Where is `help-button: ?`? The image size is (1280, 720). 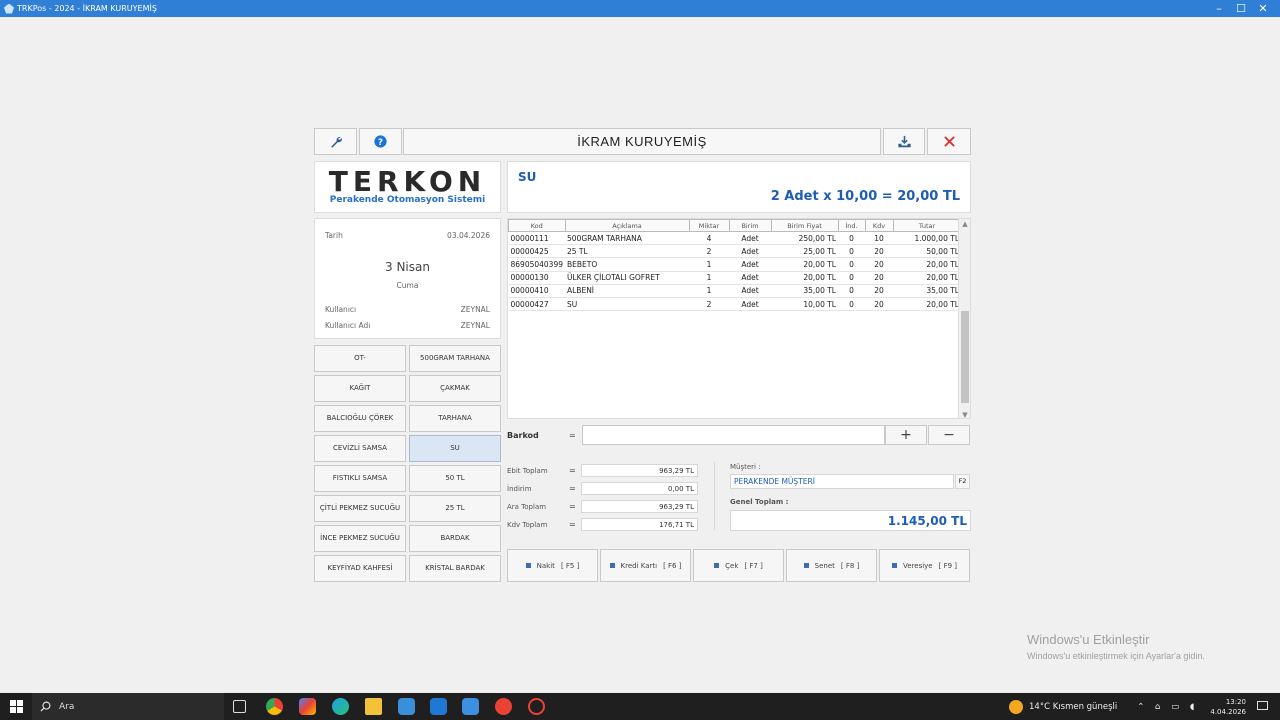
help-button: ? is located at coordinates (380, 141).